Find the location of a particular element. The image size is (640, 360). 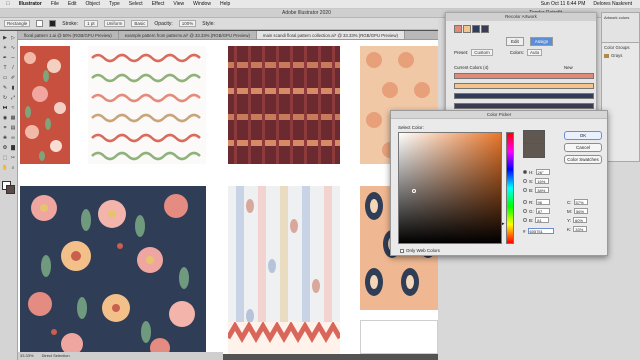

pattern-red-floral is located at coordinates (45, 105).